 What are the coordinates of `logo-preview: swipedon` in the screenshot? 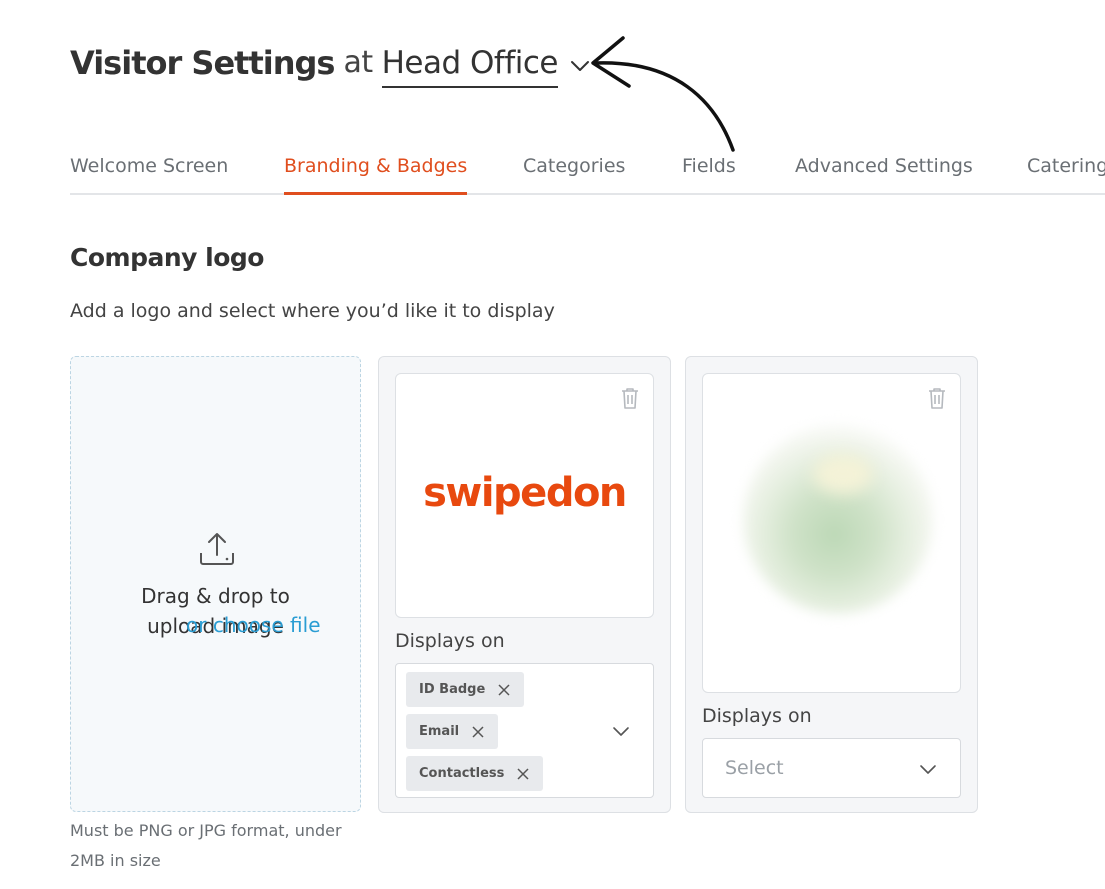 It's located at (524, 495).